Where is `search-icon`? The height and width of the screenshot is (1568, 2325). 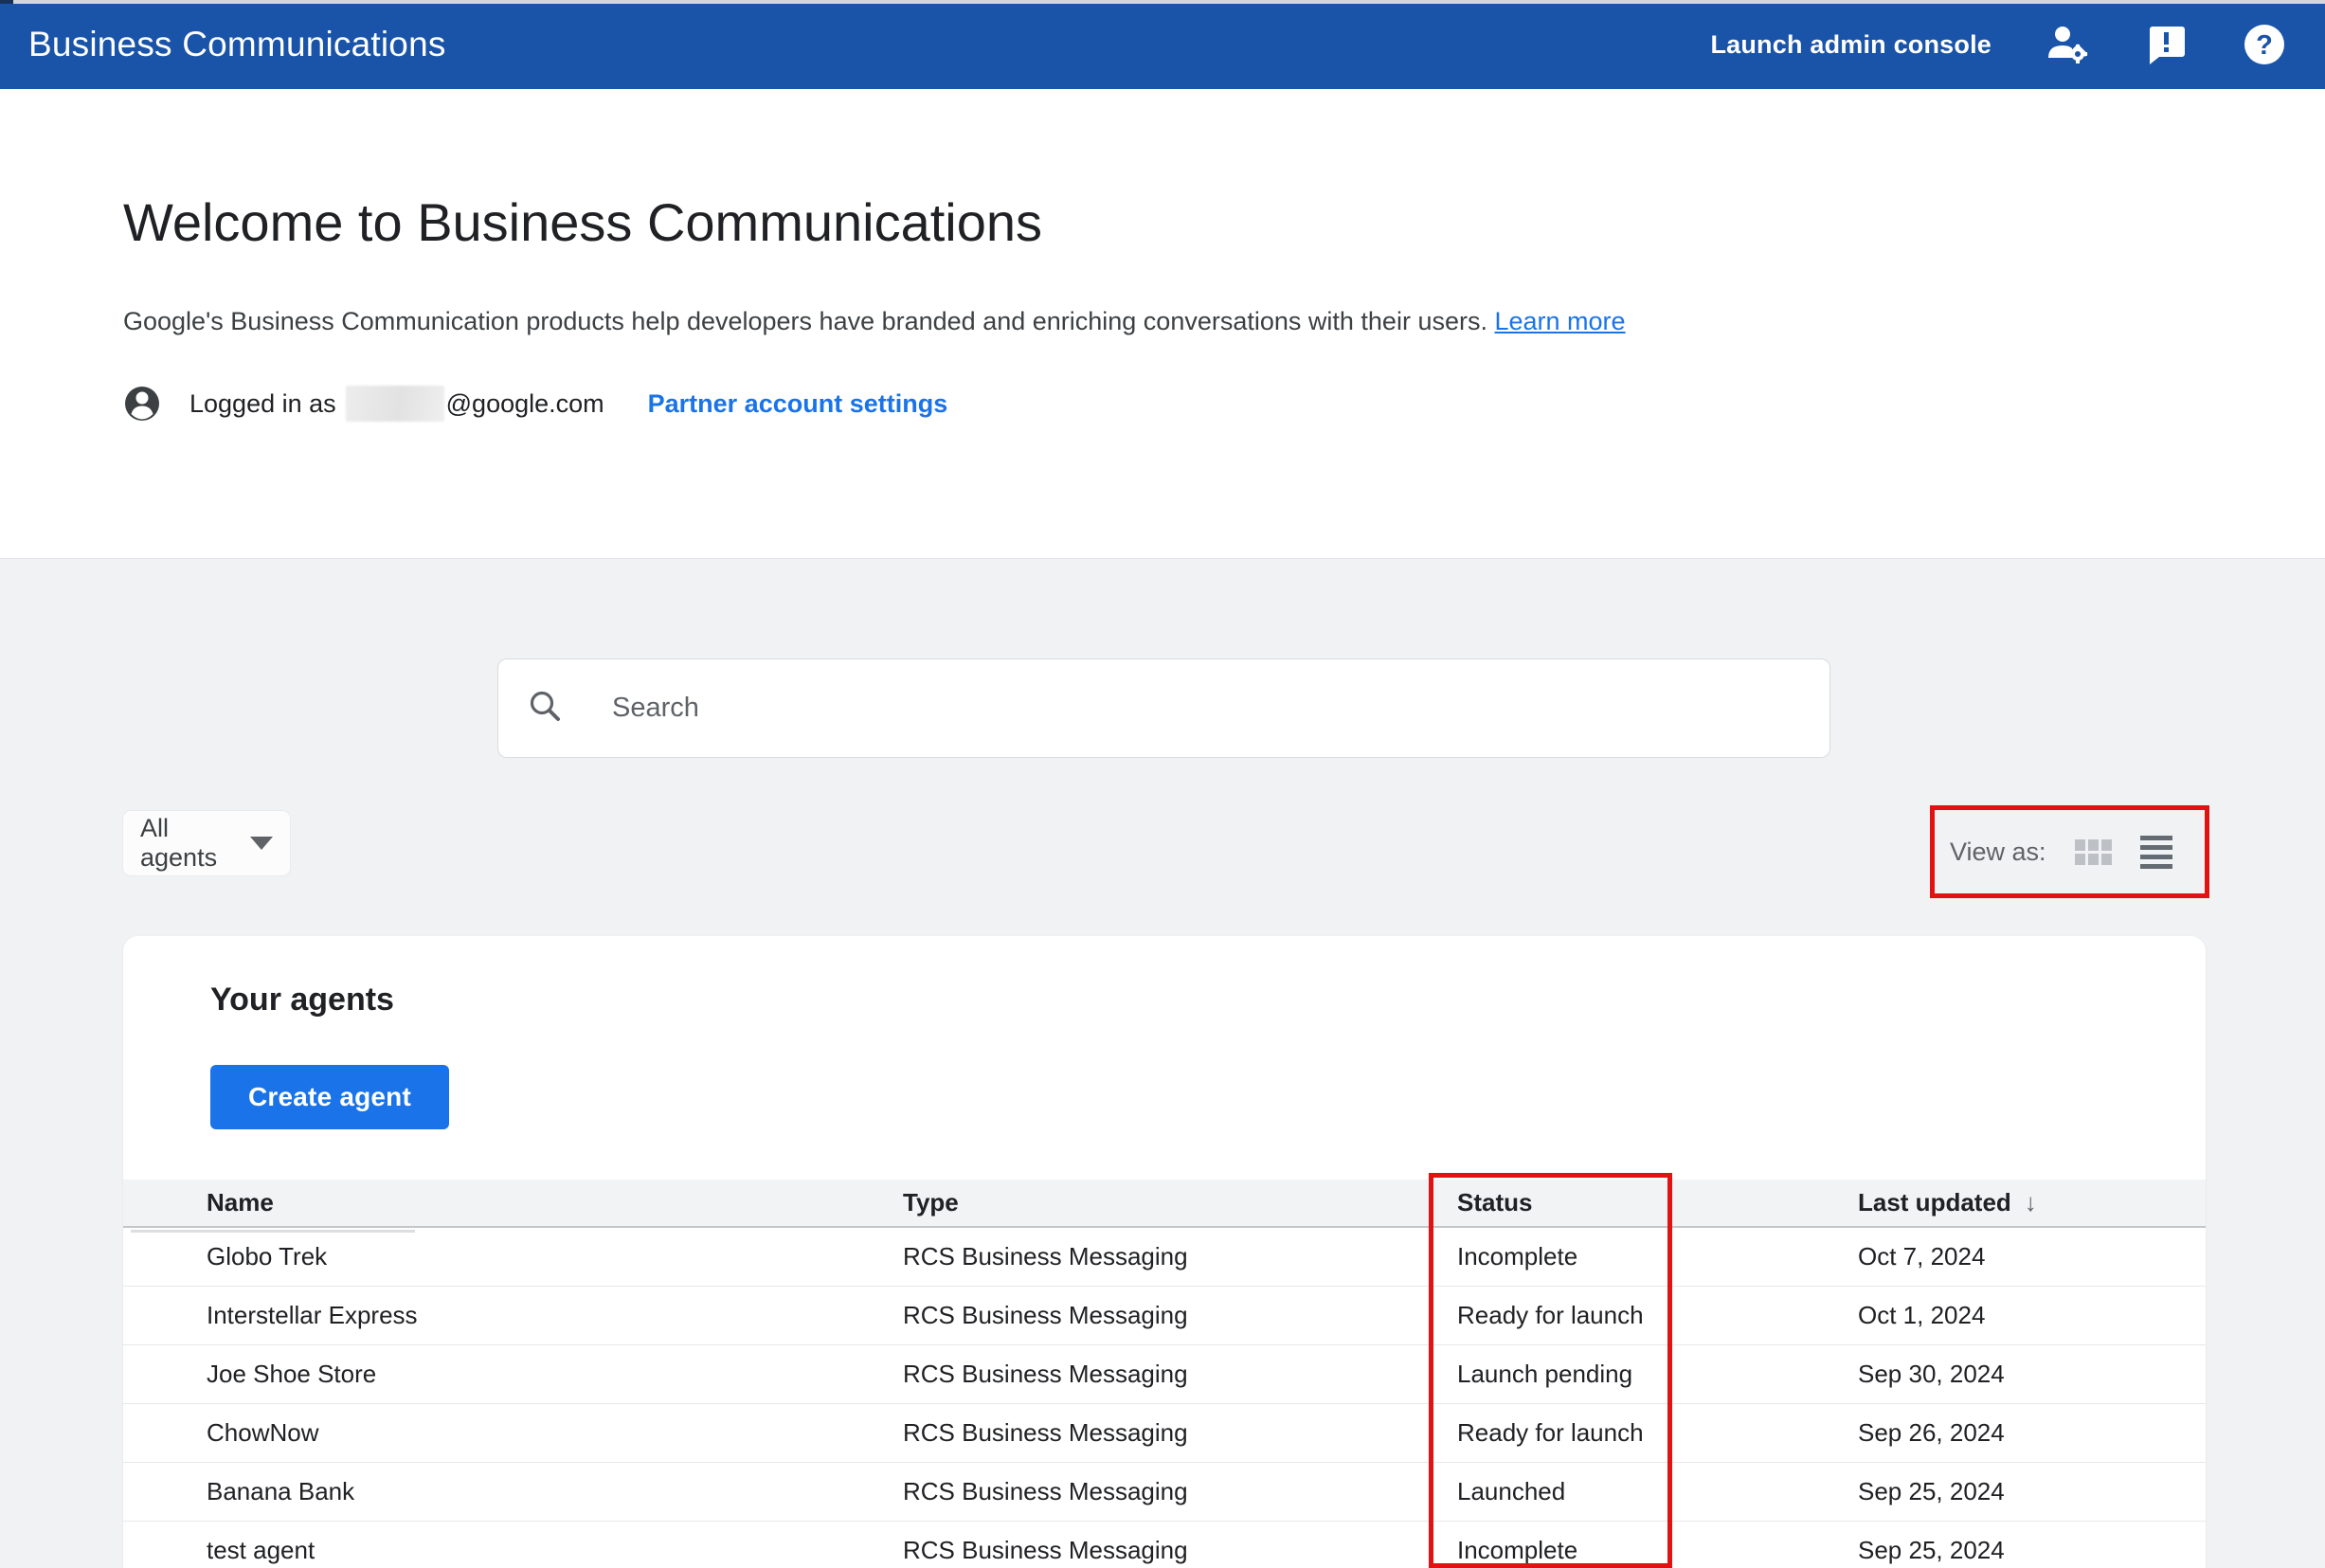 search-icon is located at coordinates (545, 708).